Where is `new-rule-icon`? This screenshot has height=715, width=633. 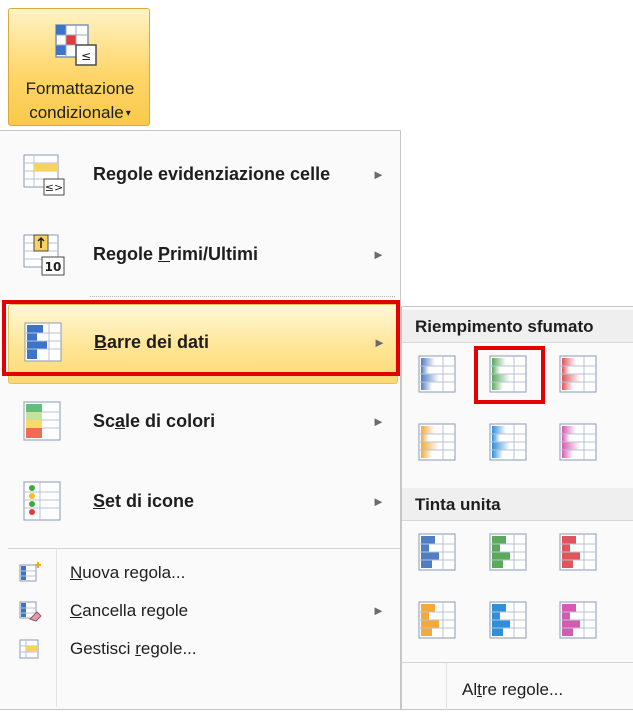
new-rule-icon is located at coordinates (30, 572).